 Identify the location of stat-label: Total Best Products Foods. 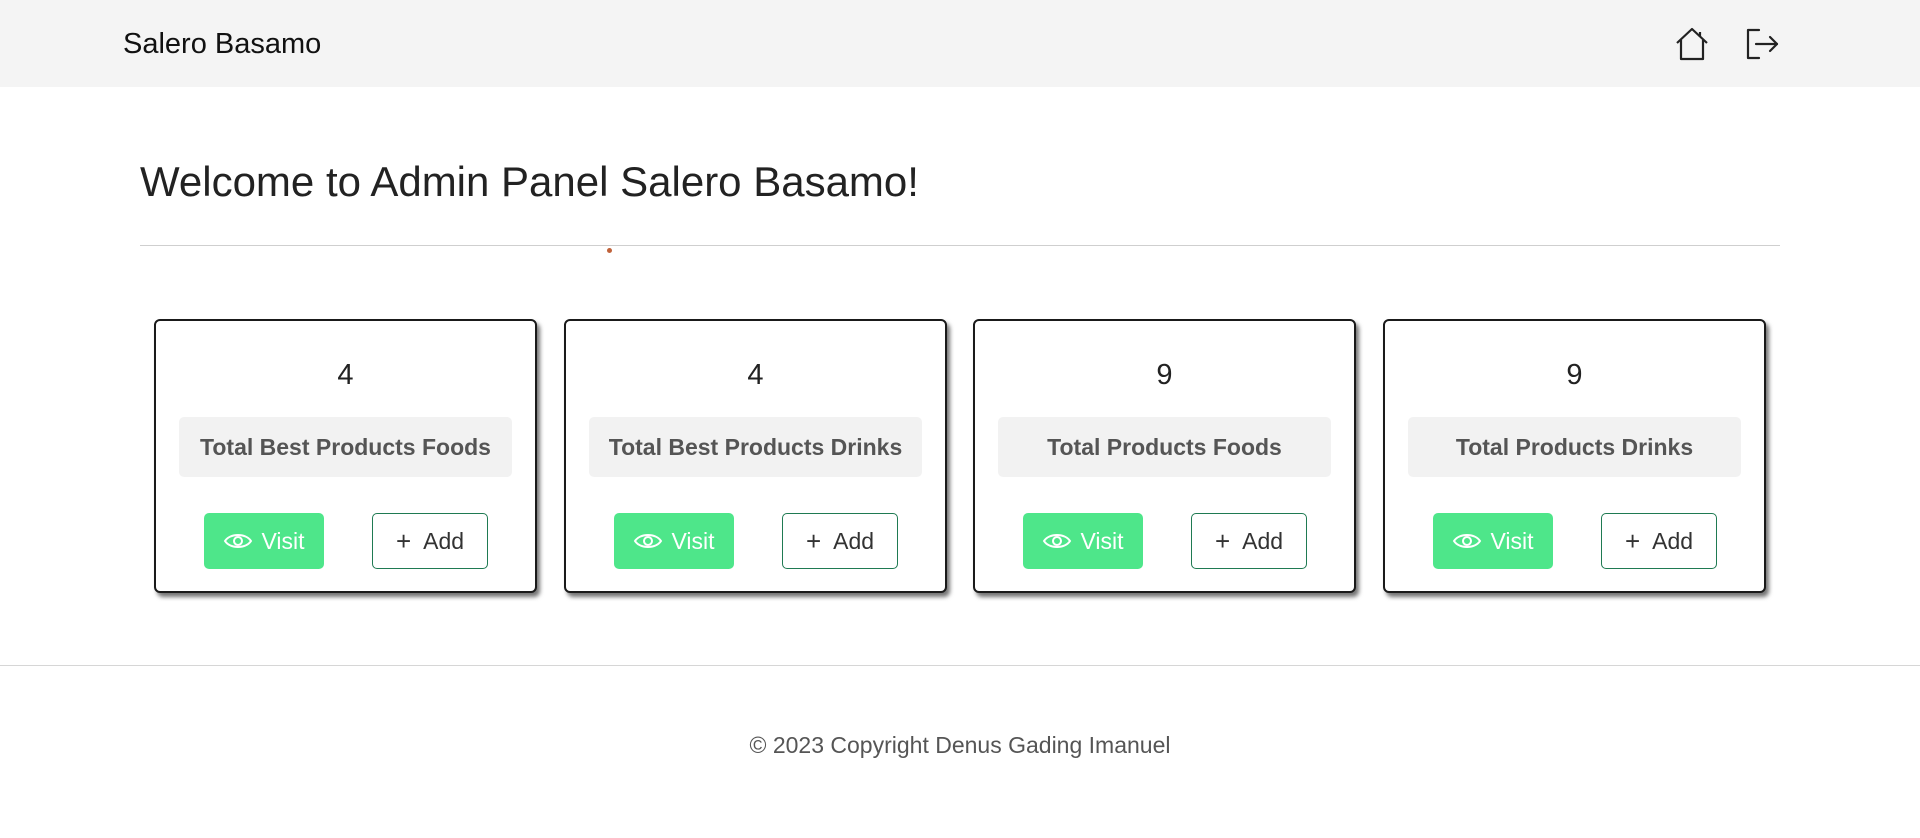
(345, 447).